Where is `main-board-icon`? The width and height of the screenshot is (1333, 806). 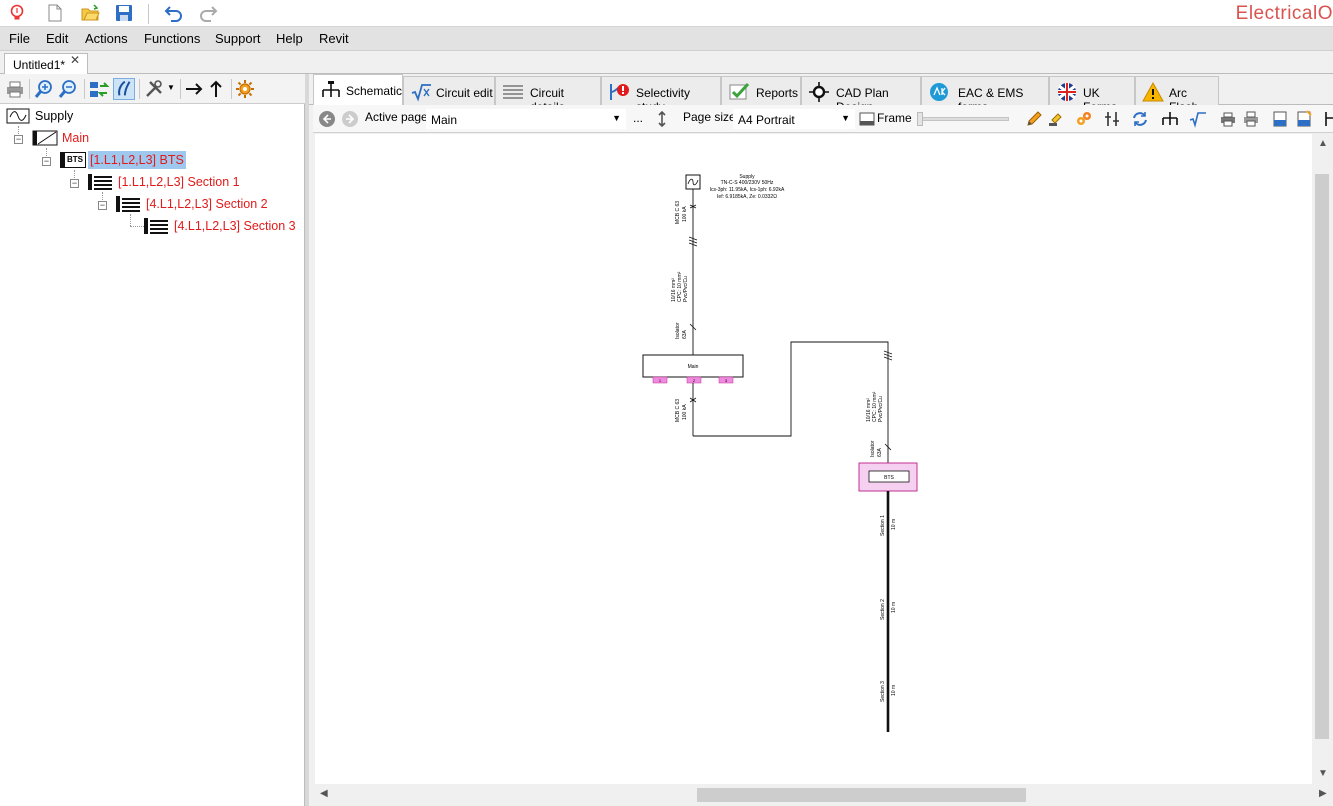
main-board-icon is located at coordinates (45, 138).